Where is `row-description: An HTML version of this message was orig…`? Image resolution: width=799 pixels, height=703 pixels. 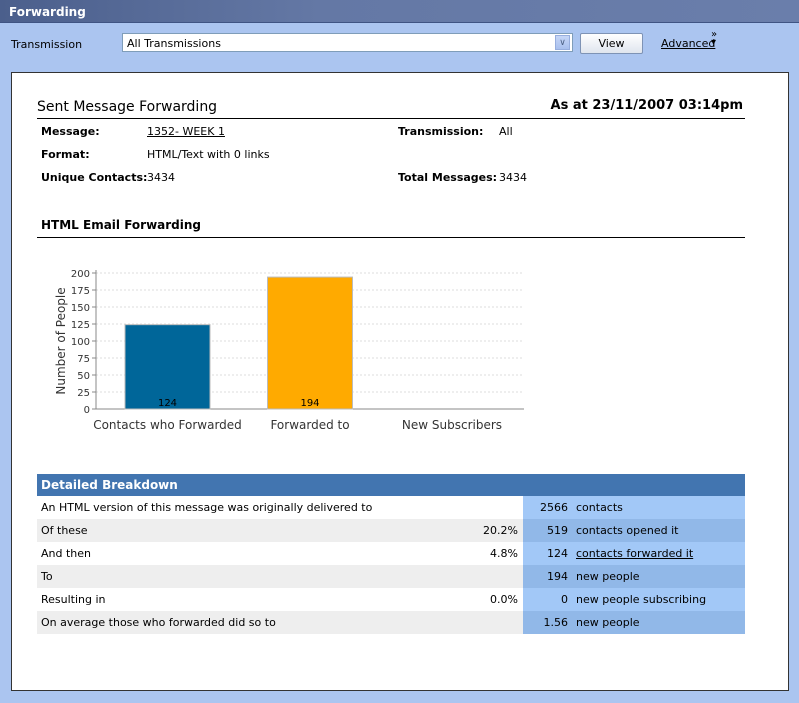 row-description: An HTML version of this message was orig… is located at coordinates (207, 507).